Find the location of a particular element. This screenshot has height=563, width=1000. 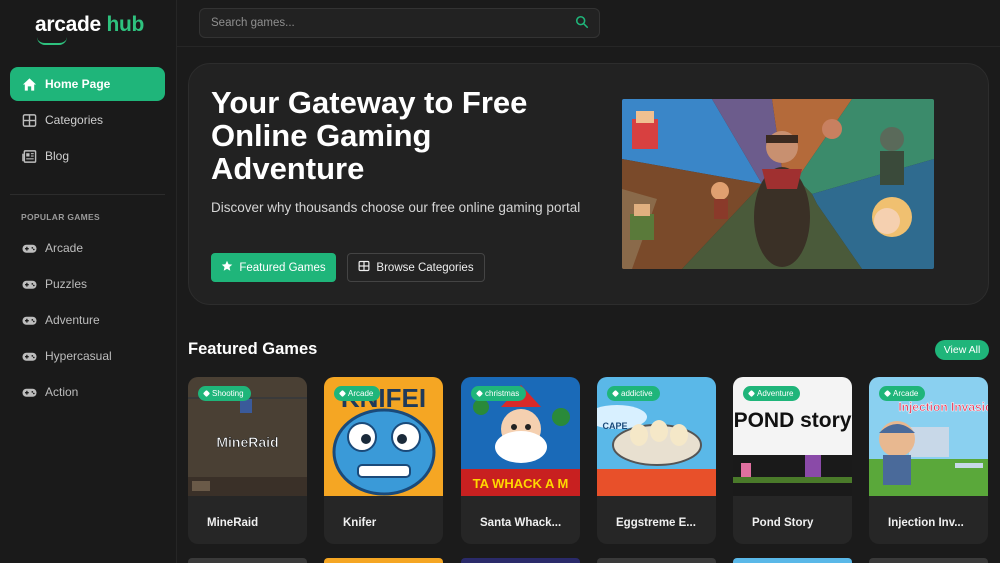

game-card-mineraid: MineRaid Shooting MineRaid is located at coordinates (247, 460).